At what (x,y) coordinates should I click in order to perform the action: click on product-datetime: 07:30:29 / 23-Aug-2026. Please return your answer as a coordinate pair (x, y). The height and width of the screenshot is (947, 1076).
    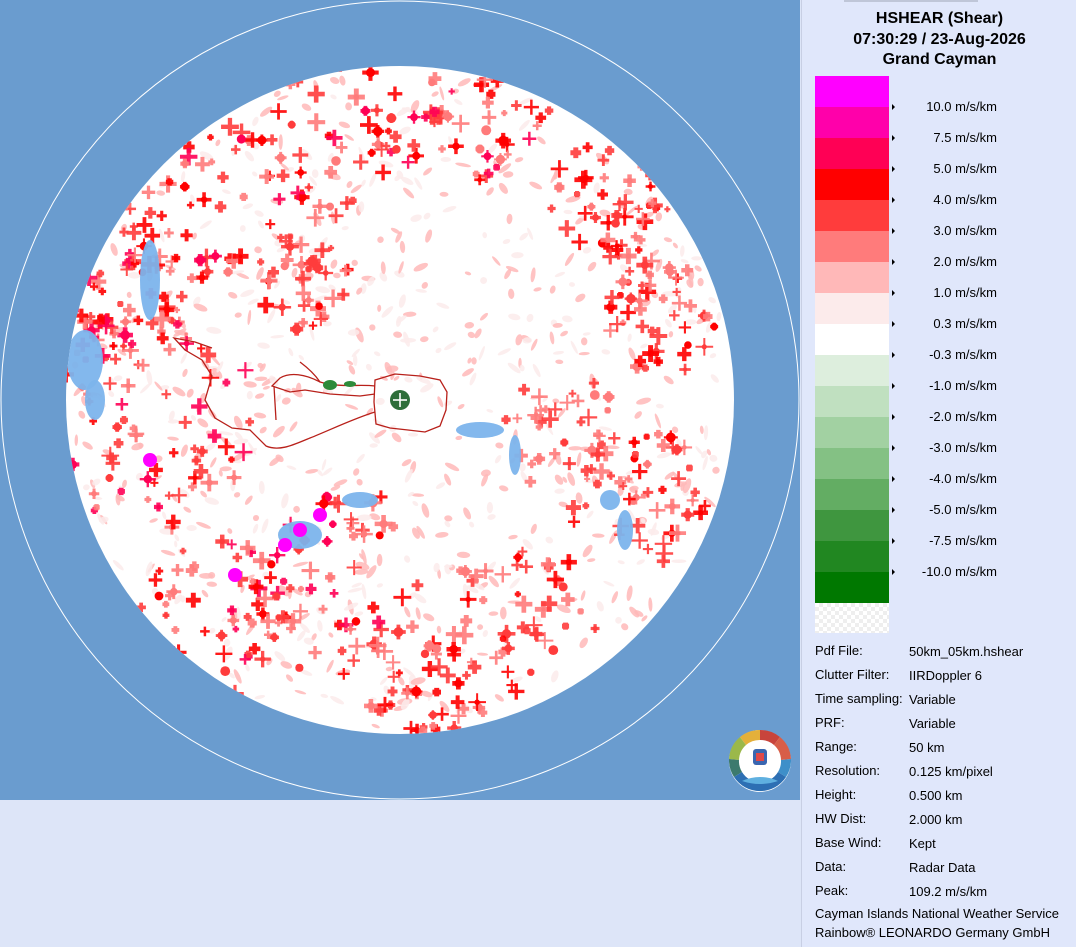
    Looking at the image, I should click on (939, 39).